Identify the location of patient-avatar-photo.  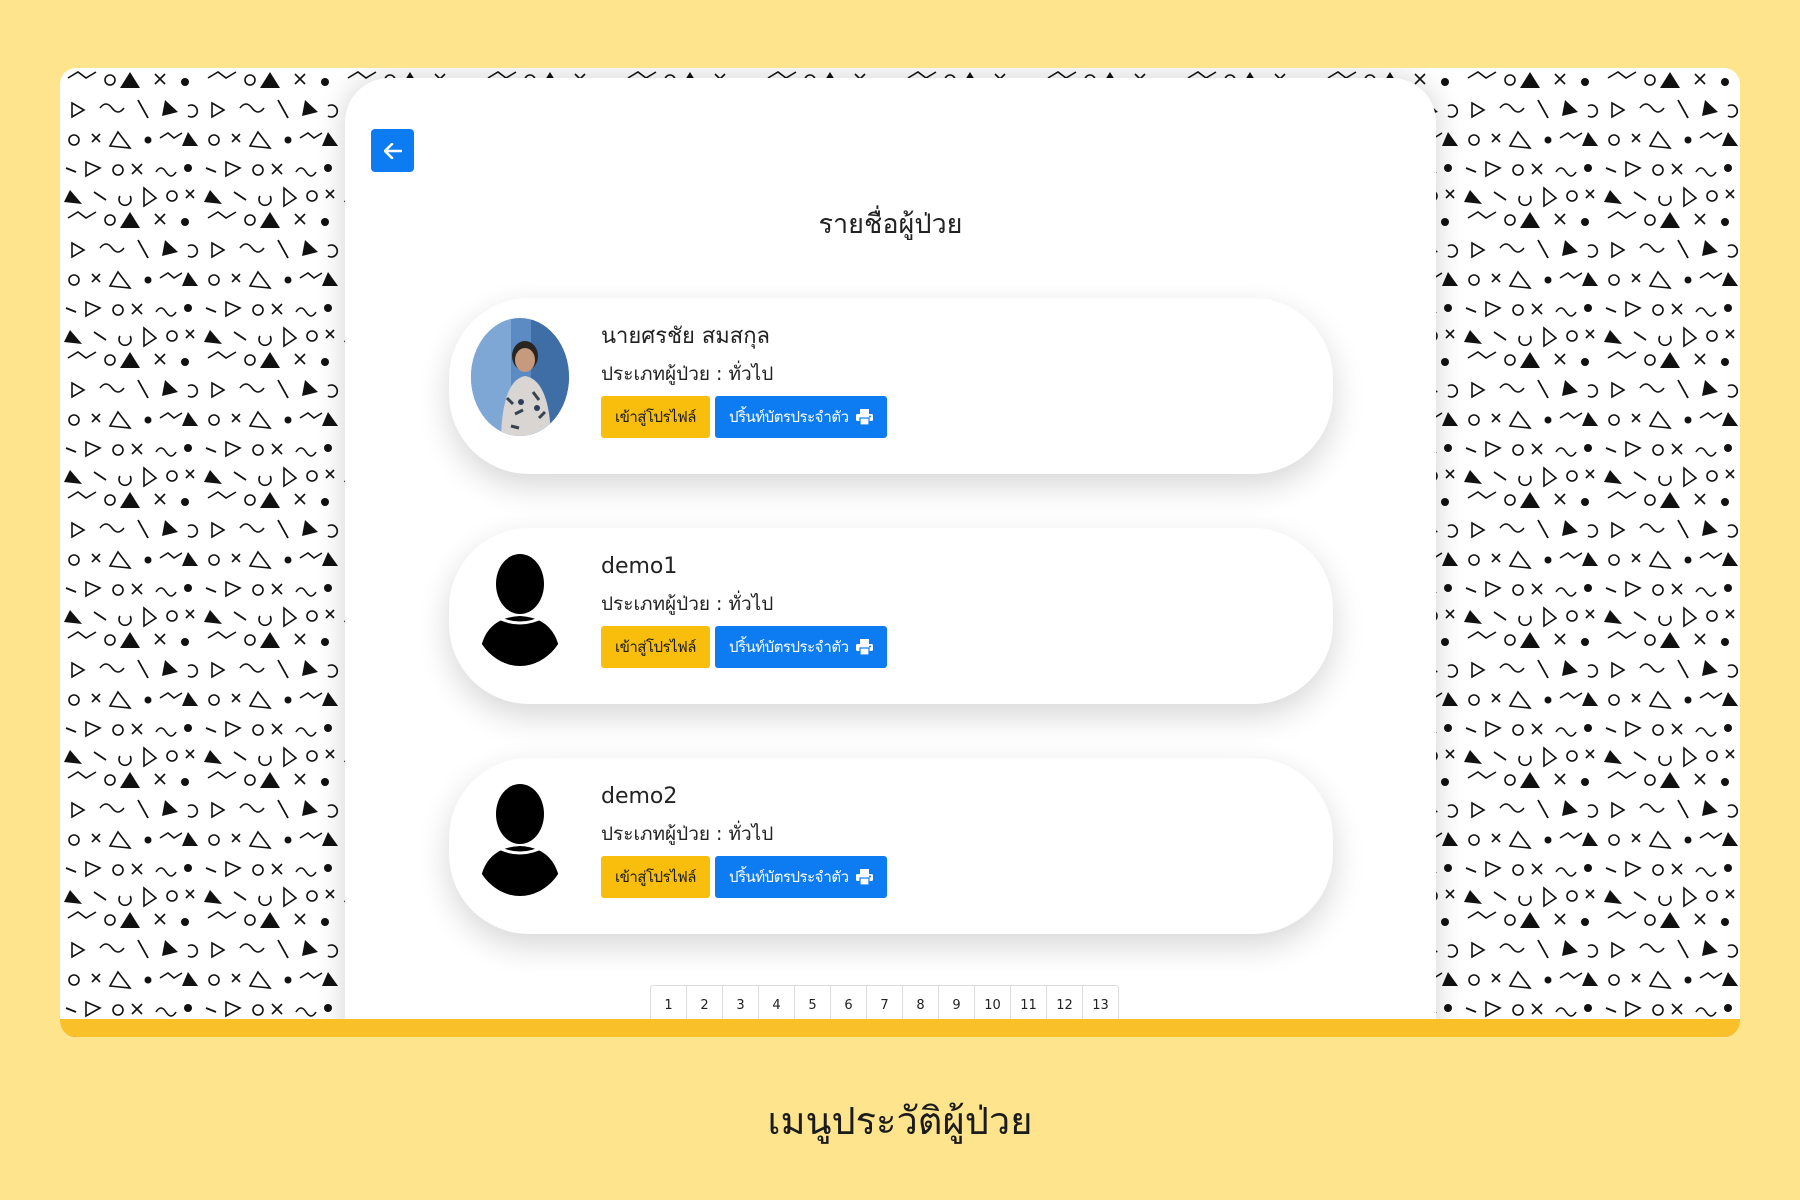
(520, 377).